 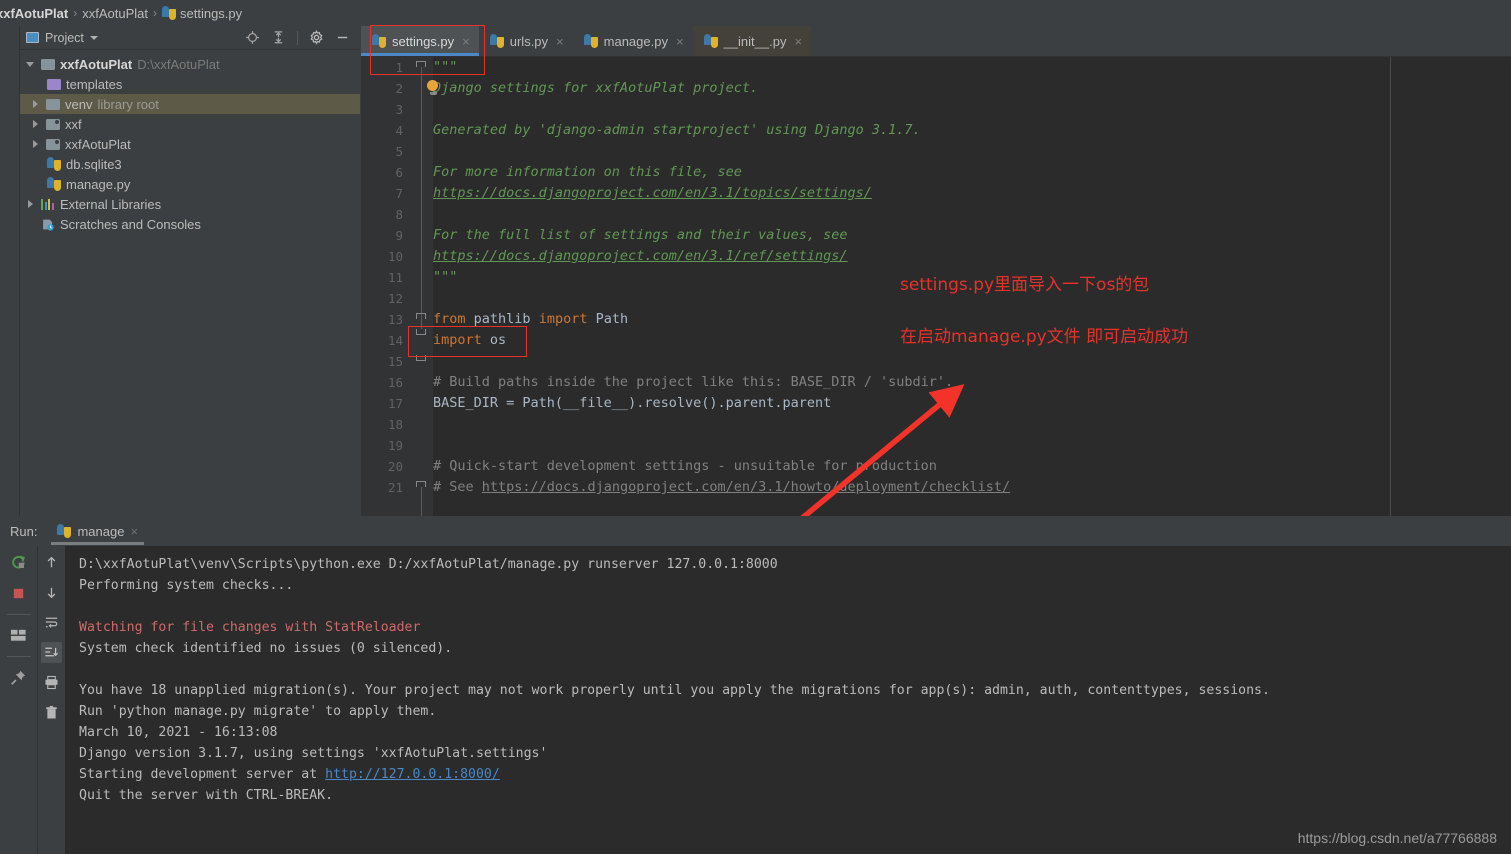 I want to click on stop-icon, so click(x=18, y=593).